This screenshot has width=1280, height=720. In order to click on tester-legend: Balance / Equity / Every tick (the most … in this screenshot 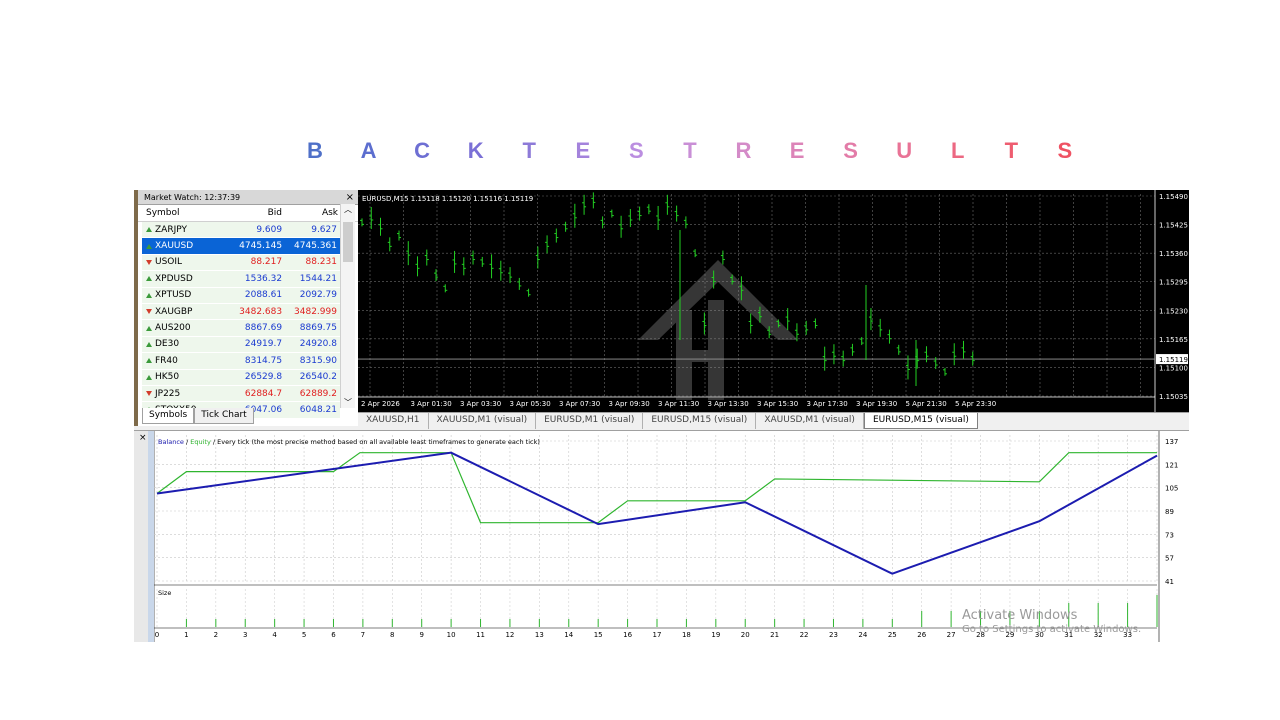, I will do `click(349, 442)`.